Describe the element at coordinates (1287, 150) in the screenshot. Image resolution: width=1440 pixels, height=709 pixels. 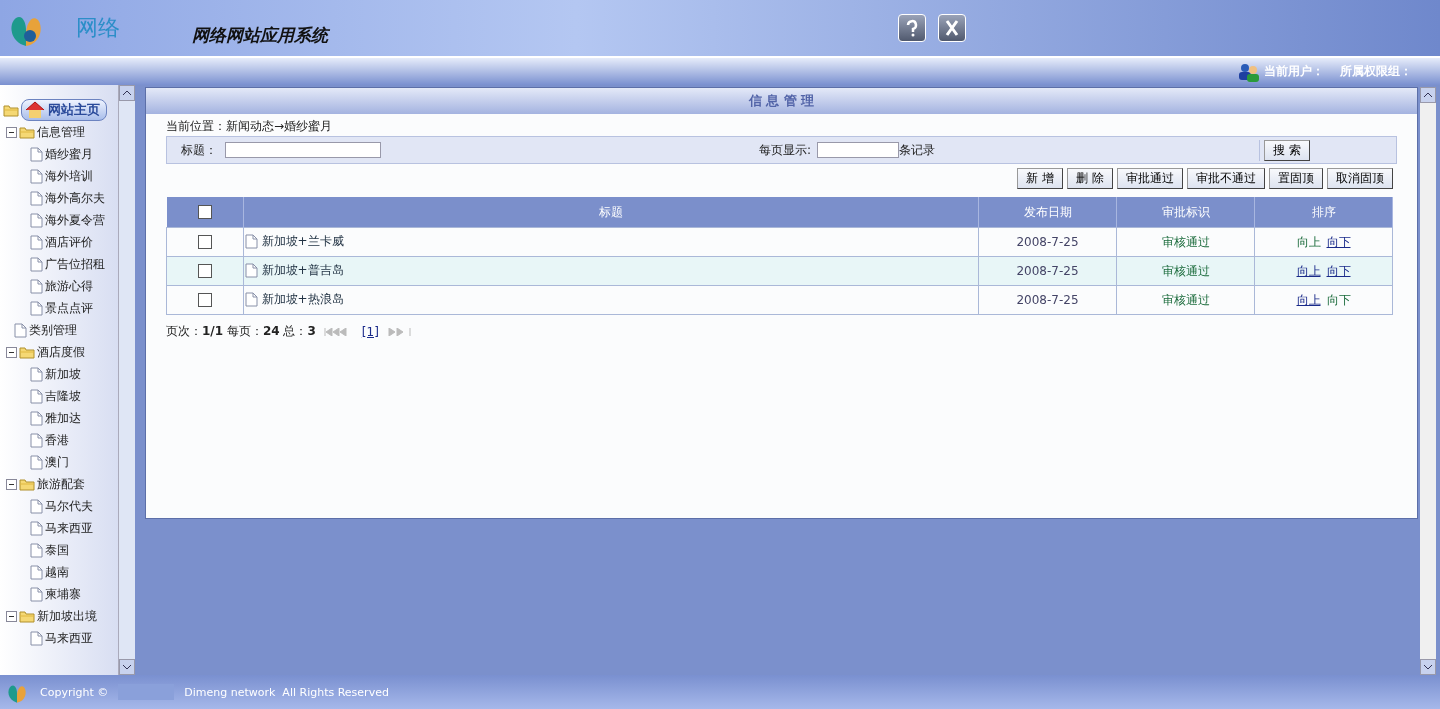
I see `search-button: 搜 索` at that location.